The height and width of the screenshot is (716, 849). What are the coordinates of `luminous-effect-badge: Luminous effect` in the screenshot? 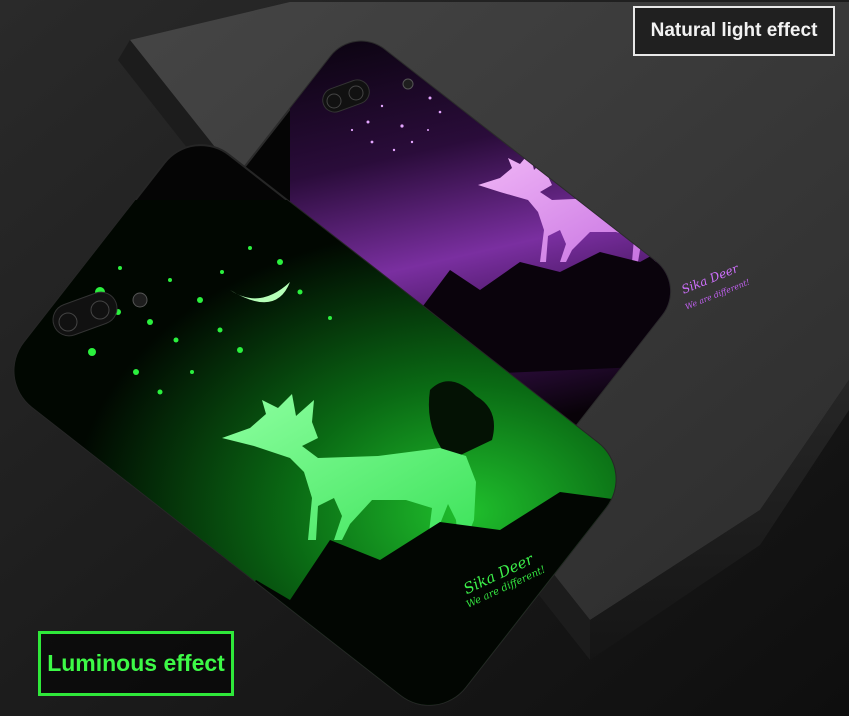 It's located at (136, 663).